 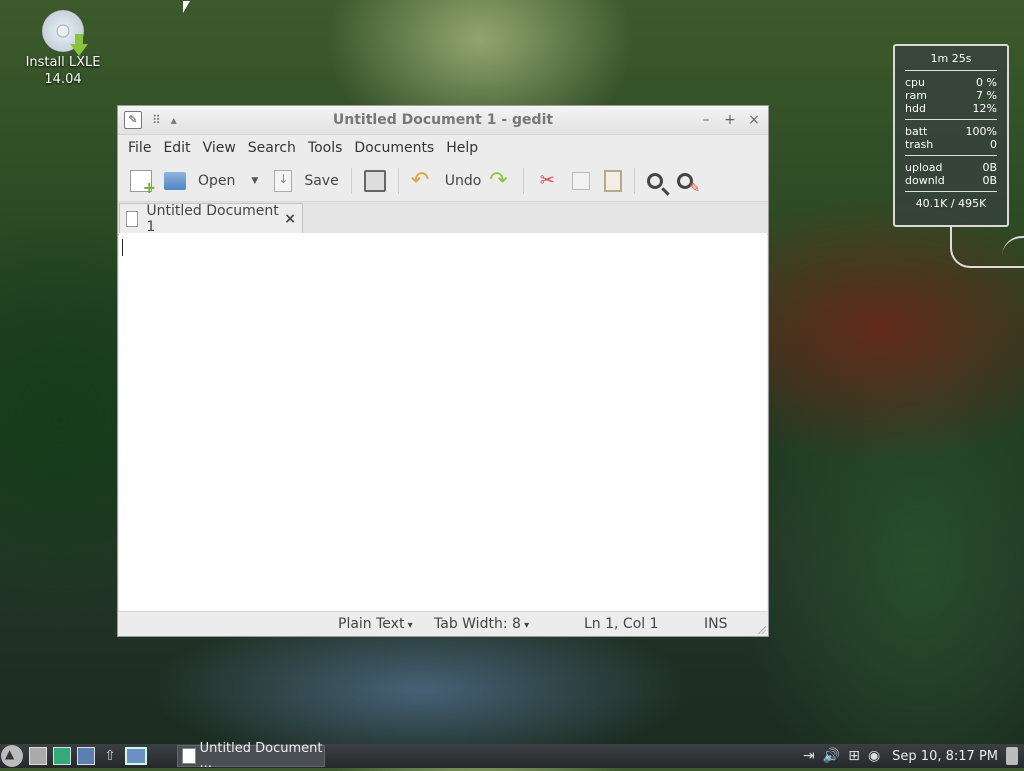 I want to click on calculator-launcher-icon, so click(x=38, y=756).